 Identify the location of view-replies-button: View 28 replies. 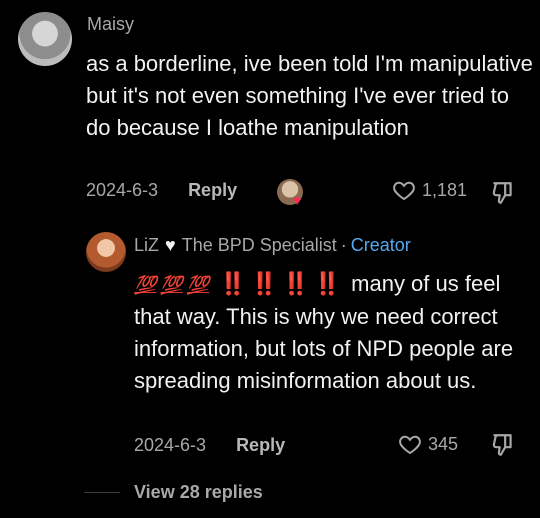
(198, 492).